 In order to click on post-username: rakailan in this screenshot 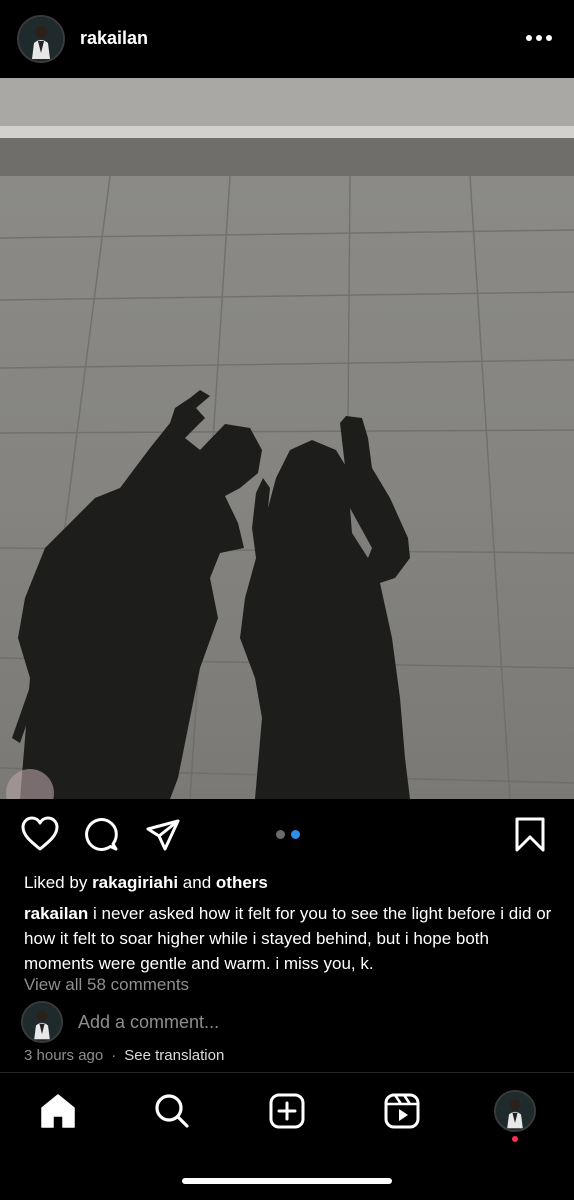, I will do `click(114, 38)`.